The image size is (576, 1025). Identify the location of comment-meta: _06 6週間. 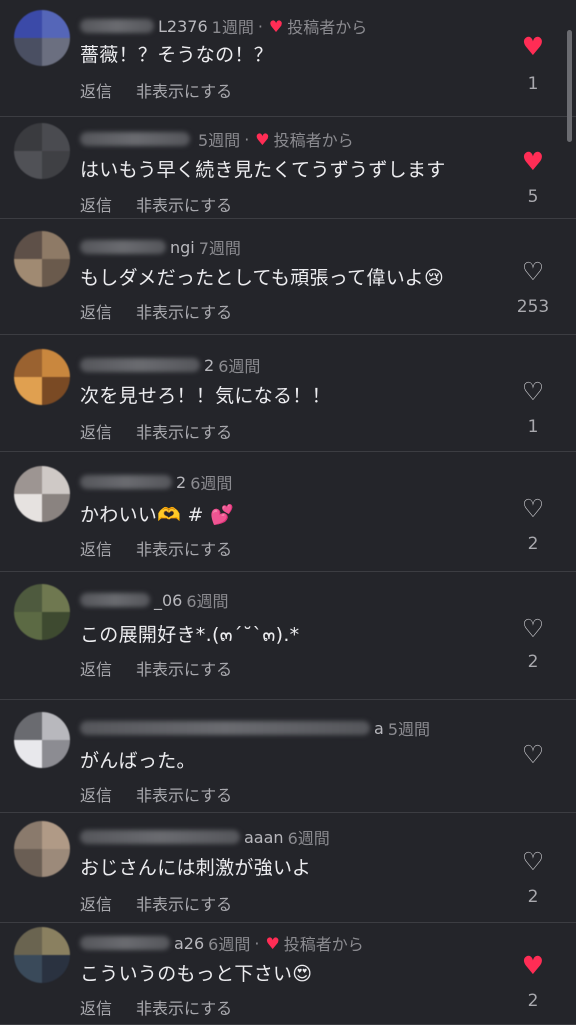
(154, 600).